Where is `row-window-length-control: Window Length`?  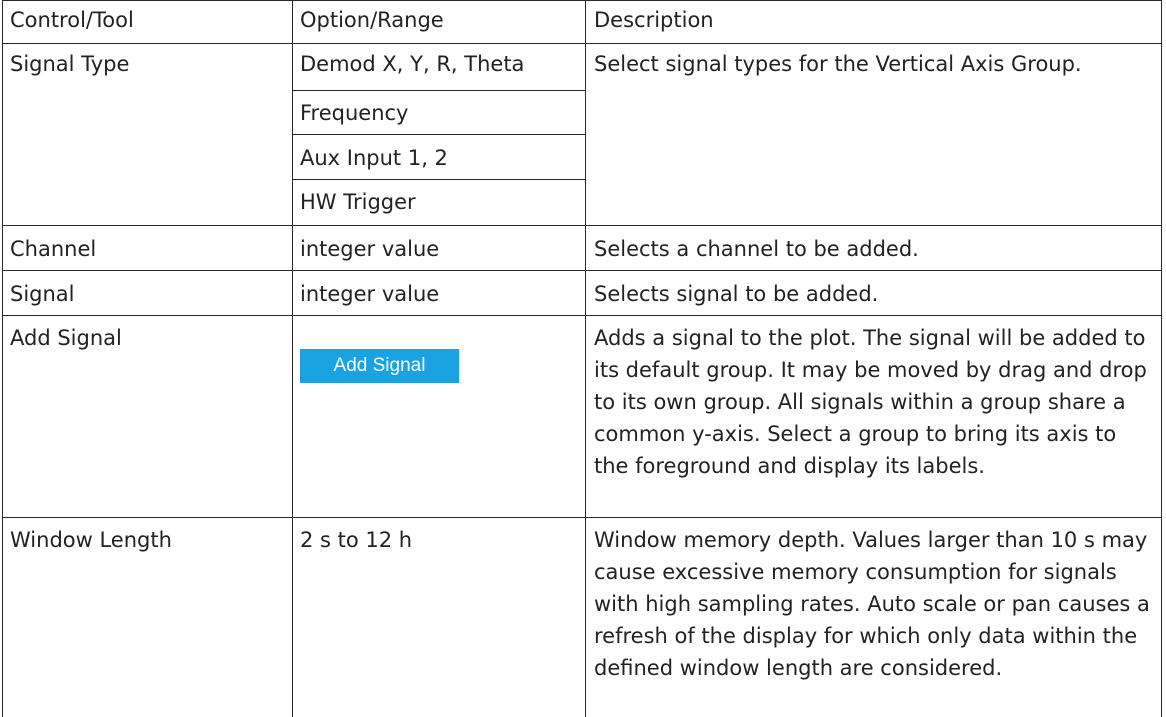 row-window-length-control: Window Length is located at coordinates (91, 540).